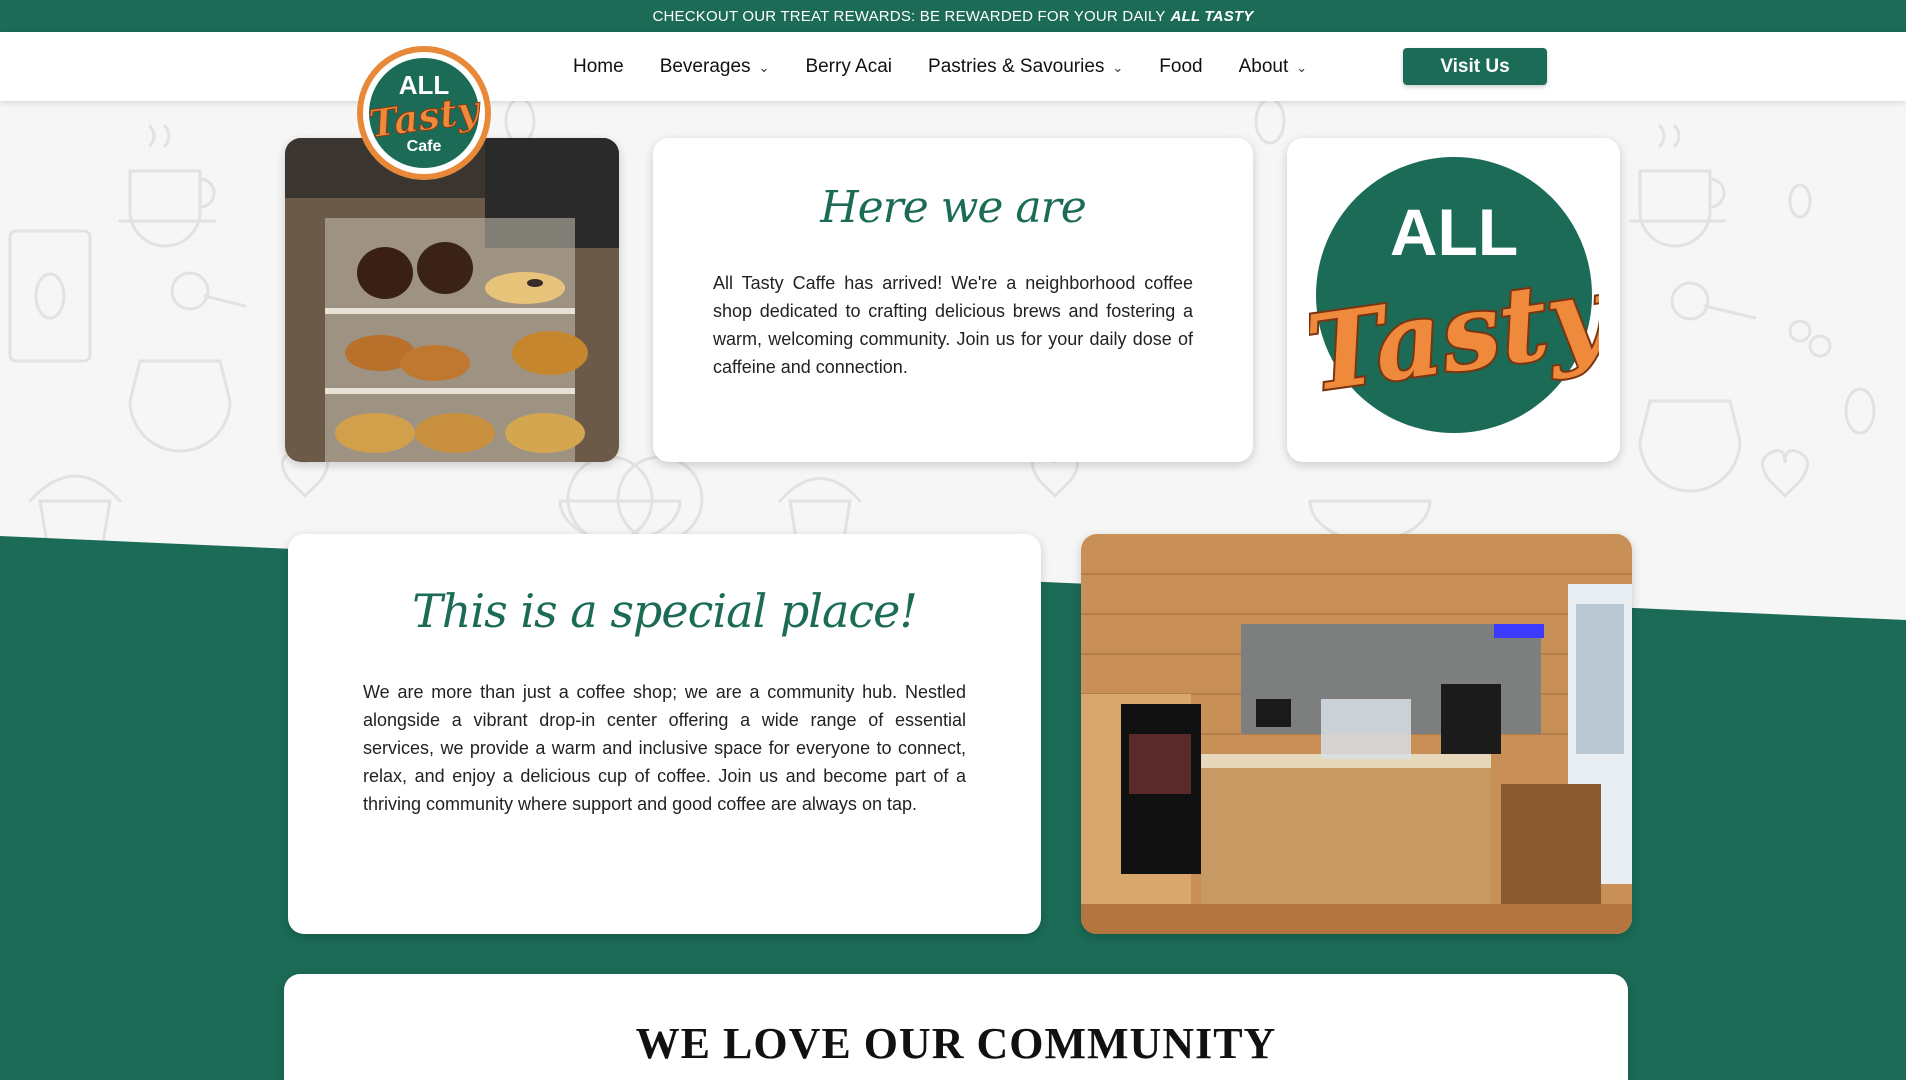 This screenshot has width=1906, height=1080. I want to click on community-card: WE LOVE OUR COMMUNITY, so click(956, 1027).